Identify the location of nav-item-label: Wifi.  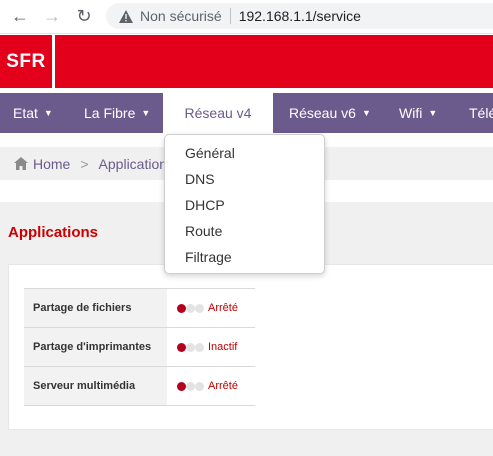
(411, 113).